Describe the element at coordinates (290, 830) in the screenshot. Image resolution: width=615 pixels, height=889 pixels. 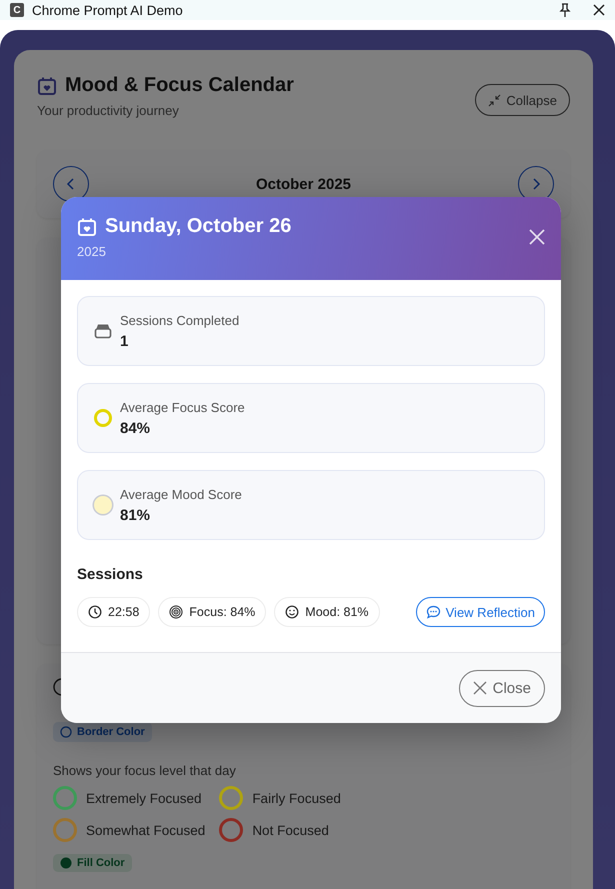
I see `legend-label: Not Focused` at that location.